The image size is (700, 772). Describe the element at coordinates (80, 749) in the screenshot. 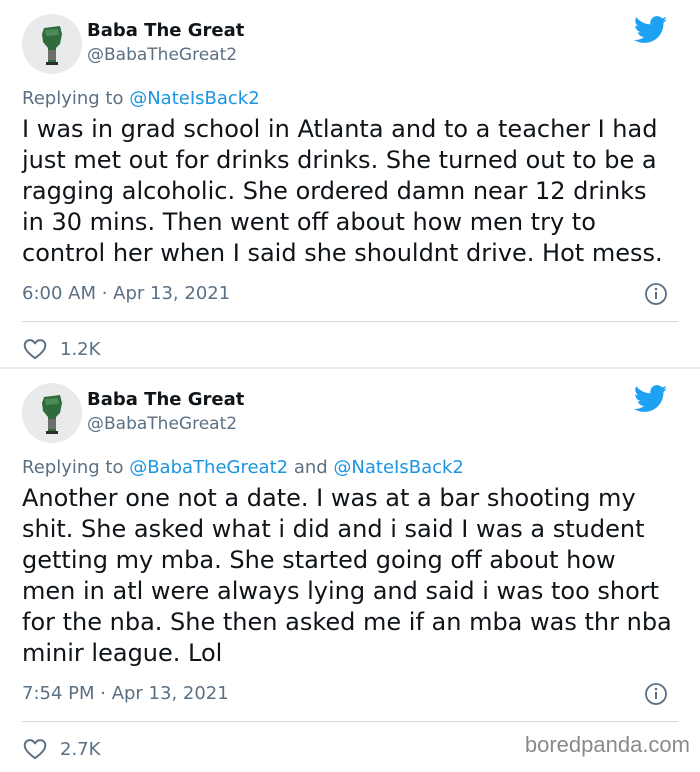

I see `like-count: 2.7K` at that location.